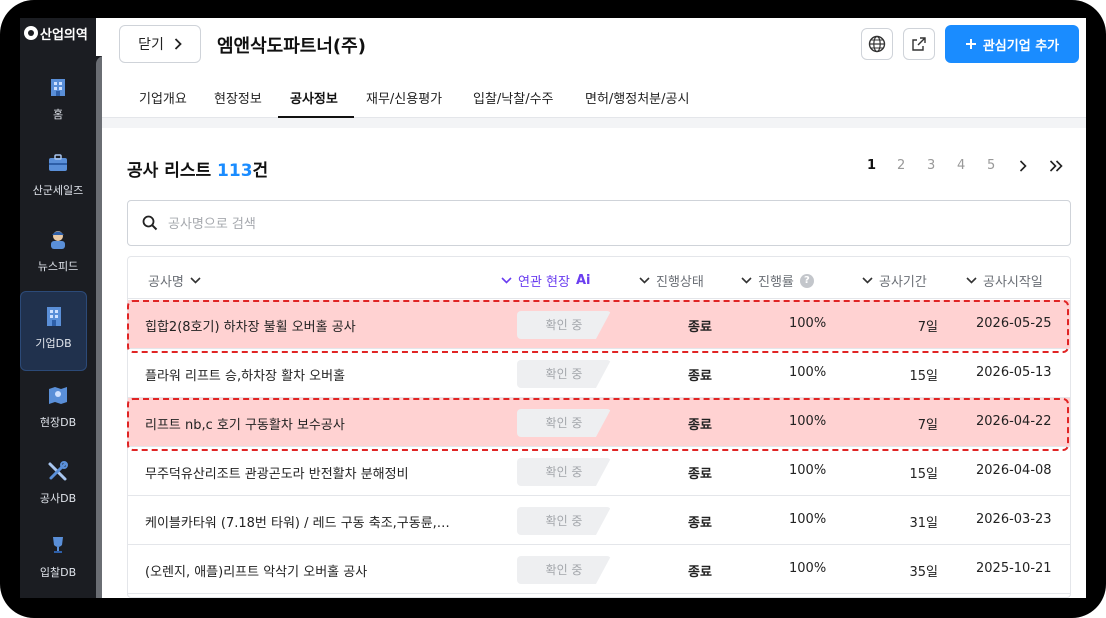 This screenshot has height=618, width=1106. What do you see at coordinates (58, 162) in the screenshot?
I see `briefcase-icon` at bounding box center [58, 162].